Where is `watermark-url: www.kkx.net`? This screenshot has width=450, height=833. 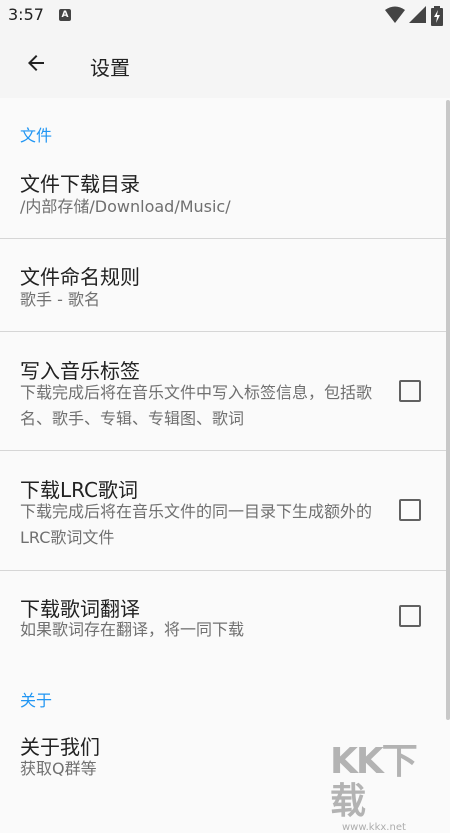
watermark-url: www.kkx.net is located at coordinates (374, 827).